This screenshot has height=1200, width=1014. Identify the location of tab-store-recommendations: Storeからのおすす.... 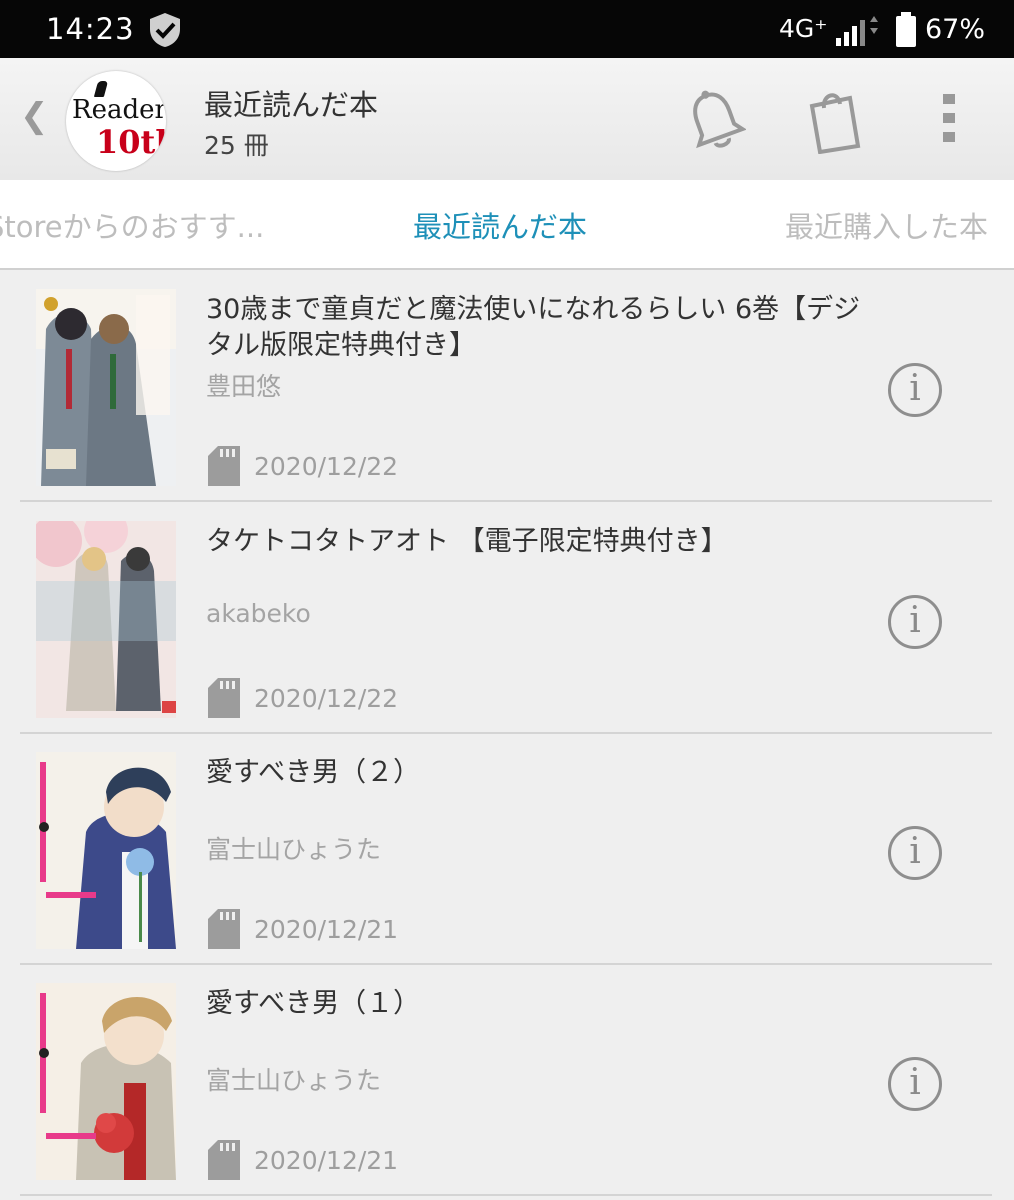
(132, 225).